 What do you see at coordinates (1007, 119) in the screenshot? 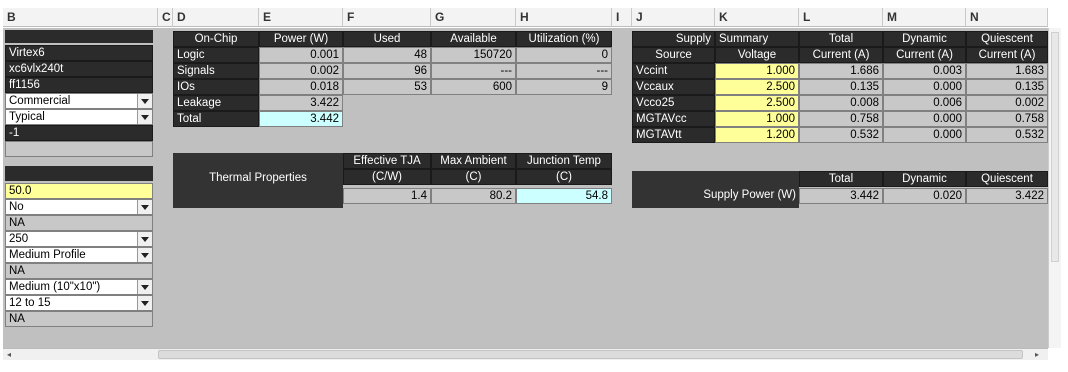
I see `supply-quiescent-current: 0.758` at bounding box center [1007, 119].